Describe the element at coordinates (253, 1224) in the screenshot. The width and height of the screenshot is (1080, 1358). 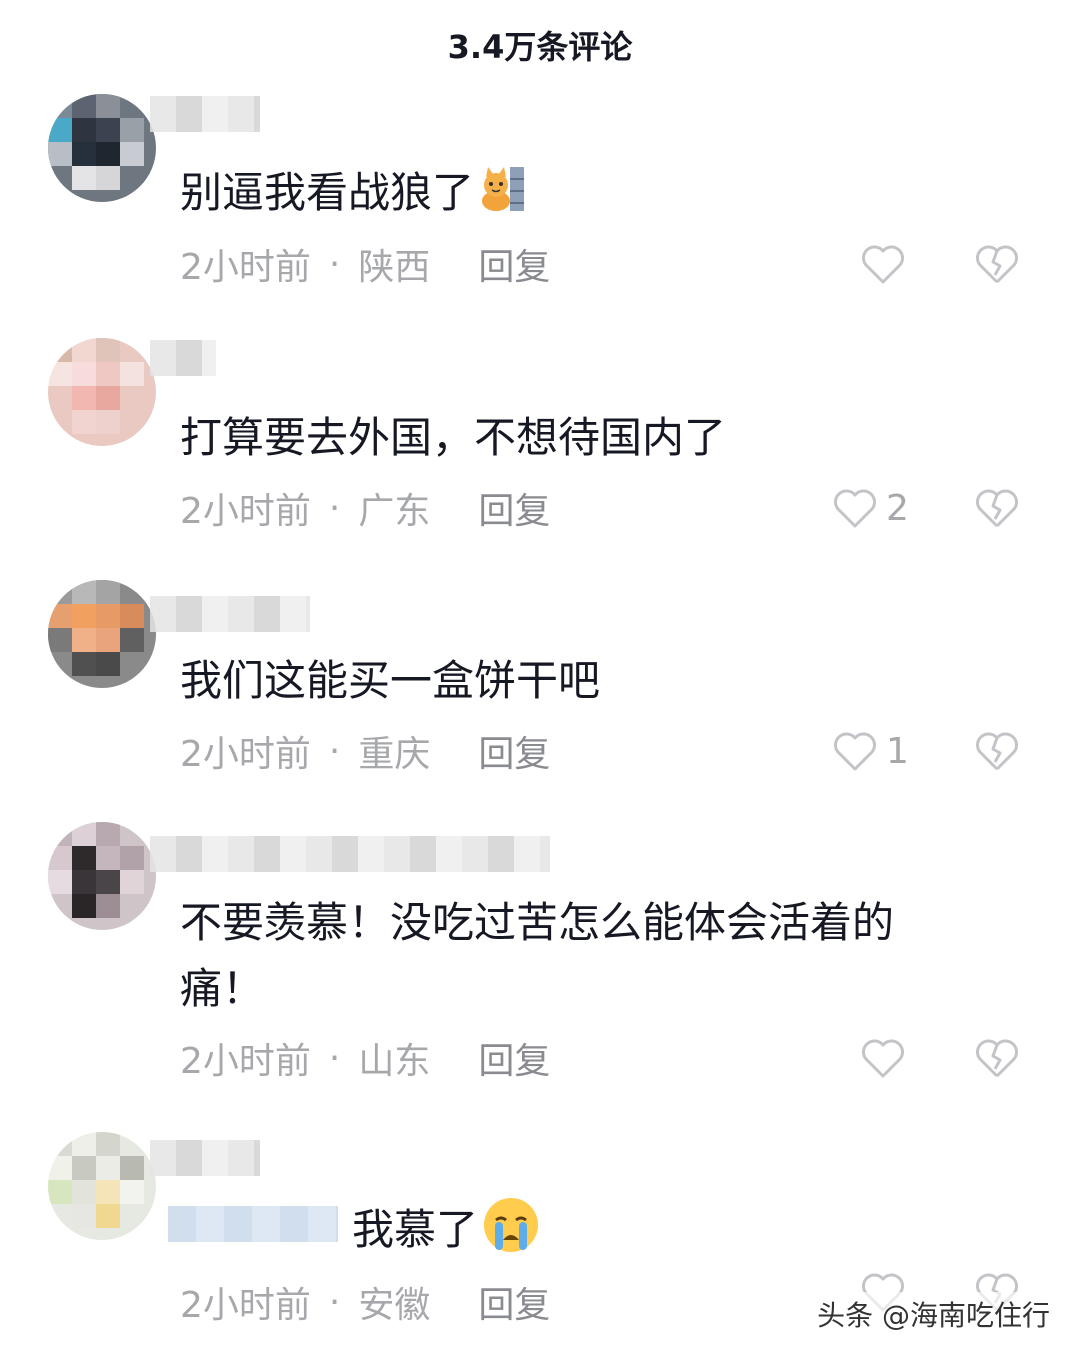
I see `mention-blurred` at that location.